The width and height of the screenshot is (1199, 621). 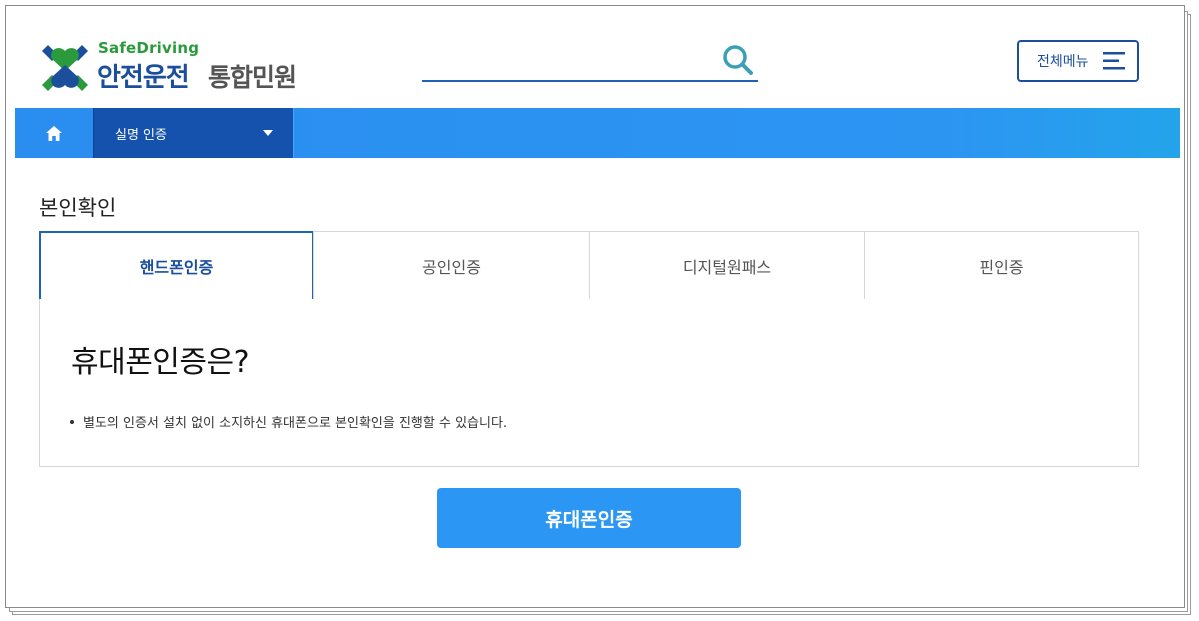 What do you see at coordinates (72, 421) in the screenshot?
I see `bullet-icon` at bounding box center [72, 421].